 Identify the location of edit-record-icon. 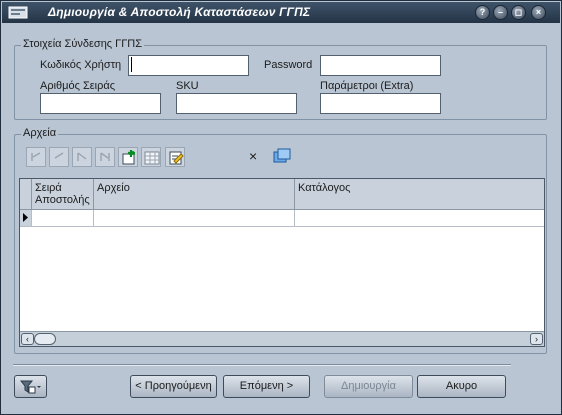
(175, 157).